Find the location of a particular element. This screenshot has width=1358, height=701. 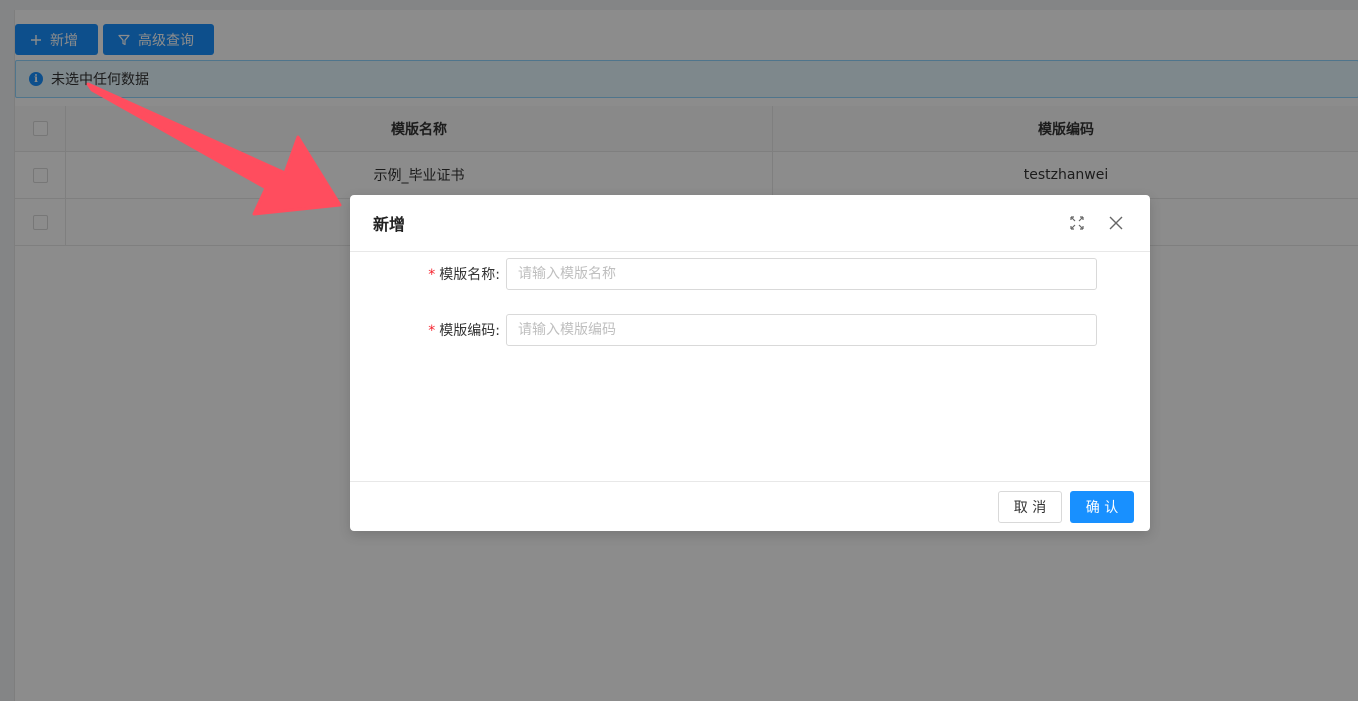

modal-header-icons is located at coordinates (1096, 223).